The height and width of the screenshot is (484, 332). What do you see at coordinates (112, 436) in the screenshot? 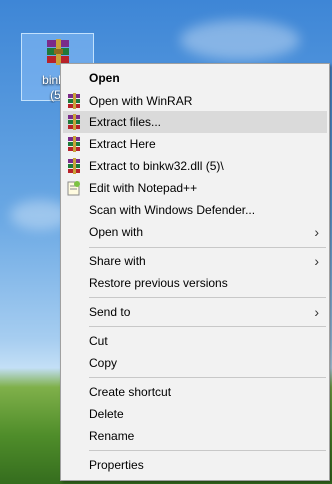
I see `menu-item-label: Rename` at bounding box center [112, 436].